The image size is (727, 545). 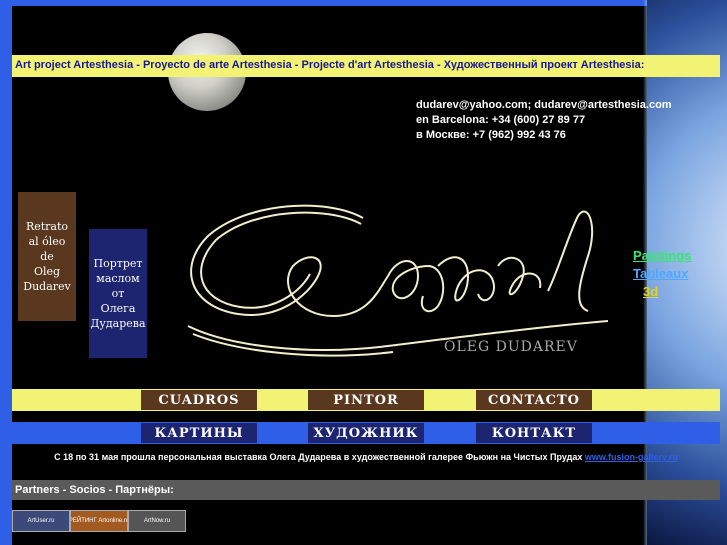 I want to click on artist-name-logo: OLEG DUDAREV, so click(x=511, y=347).